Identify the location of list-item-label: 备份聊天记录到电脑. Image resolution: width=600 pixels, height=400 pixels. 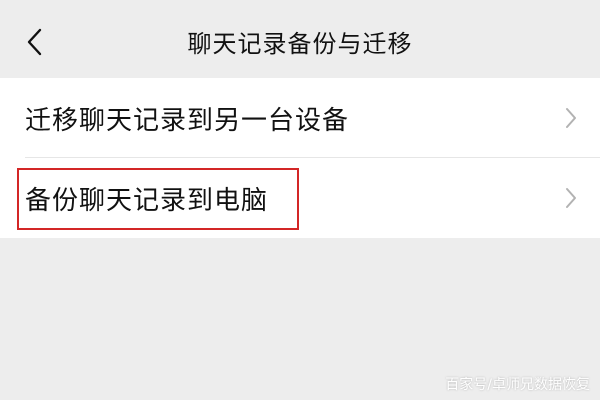
(147, 200).